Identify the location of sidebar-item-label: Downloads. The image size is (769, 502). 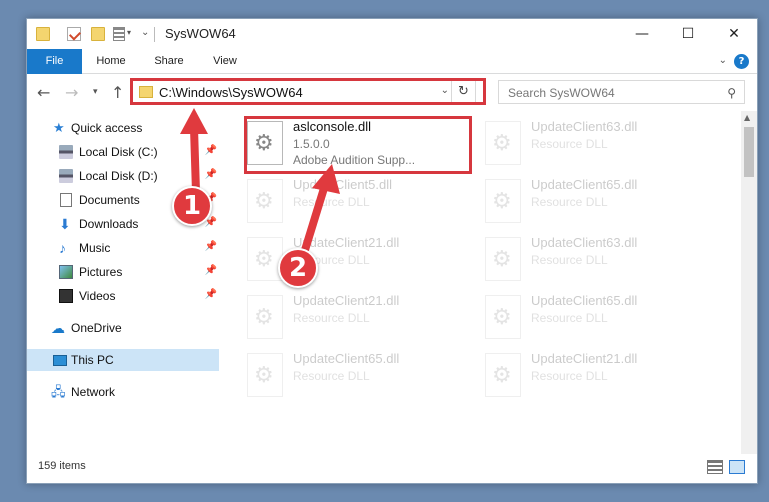
(109, 224).